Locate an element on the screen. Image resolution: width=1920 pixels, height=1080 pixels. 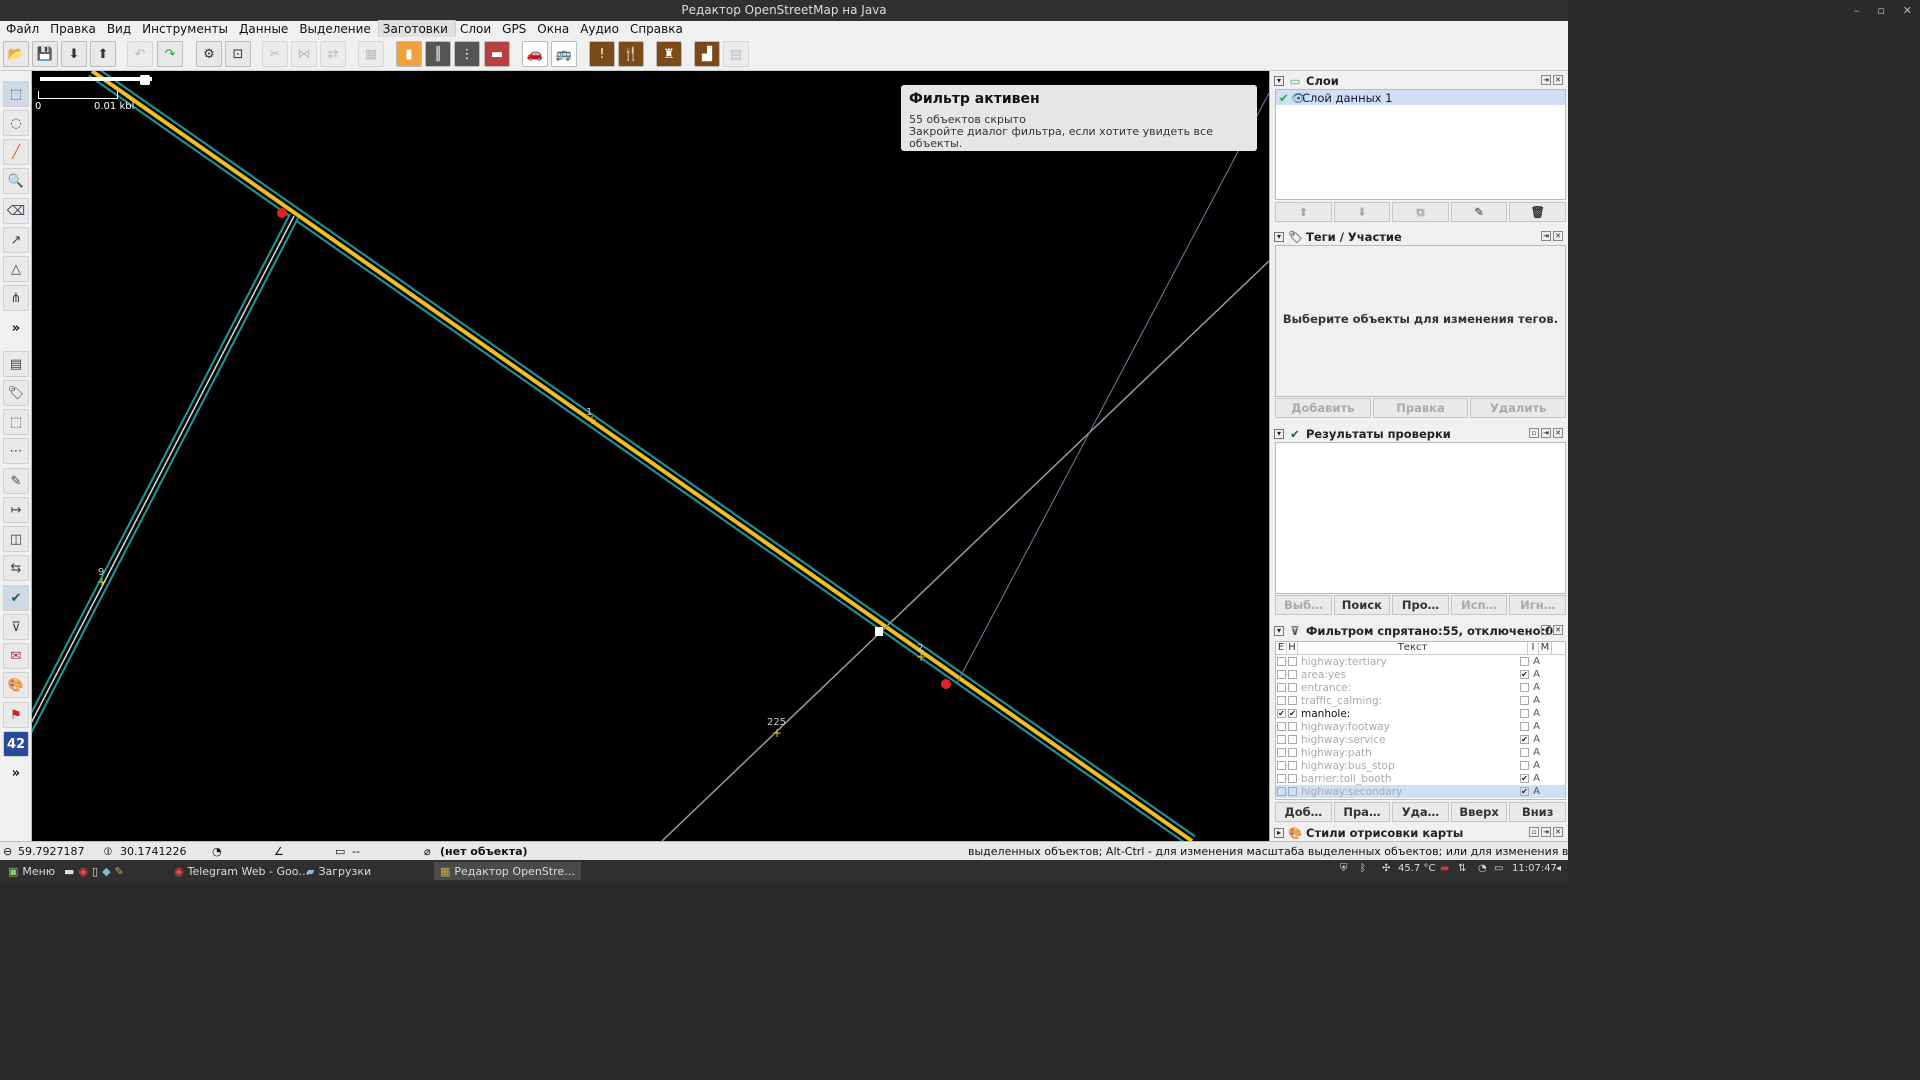
layer-props-icon: ✎ is located at coordinates (1479, 212).